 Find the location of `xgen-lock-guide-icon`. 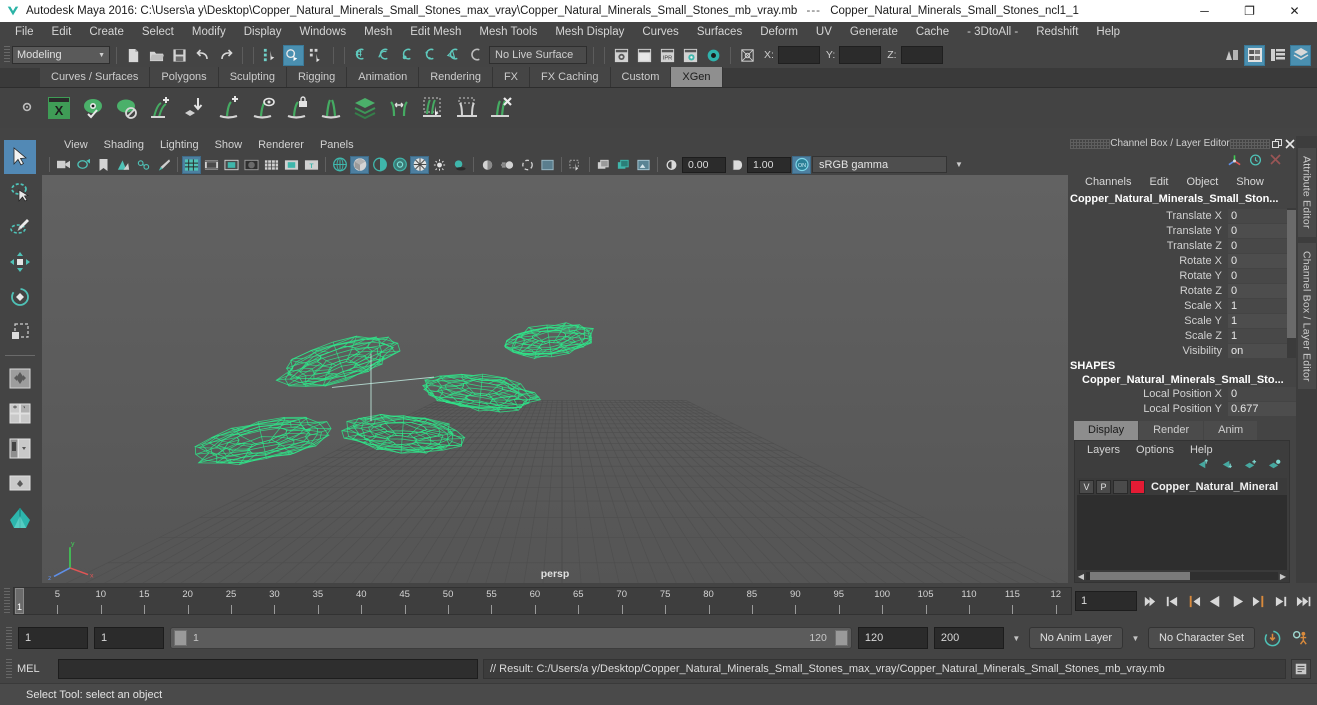

xgen-lock-guide-icon is located at coordinates (297, 108).